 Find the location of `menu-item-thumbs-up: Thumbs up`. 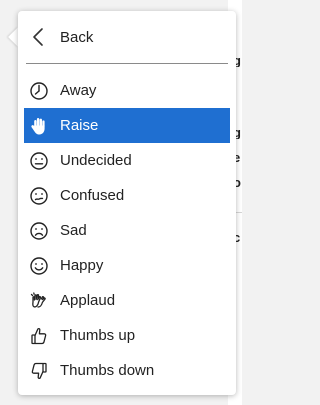

menu-item-thumbs-up: Thumbs up is located at coordinates (127, 335).